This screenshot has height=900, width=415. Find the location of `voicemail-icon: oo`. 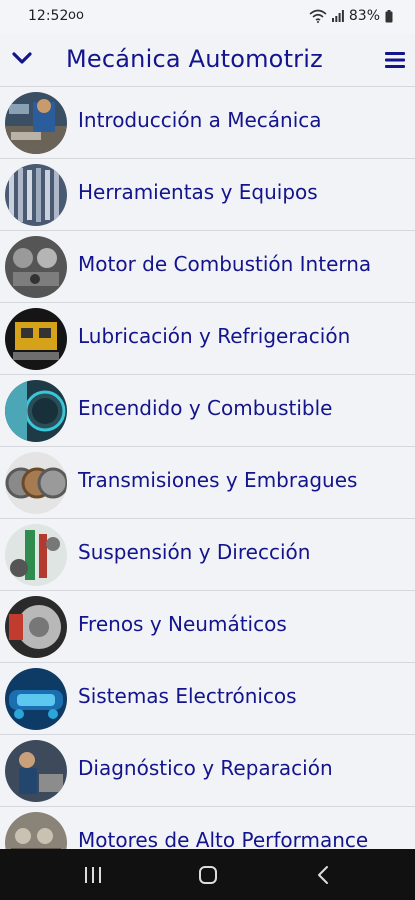

voicemail-icon: oo is located at coordinates (76, 15).